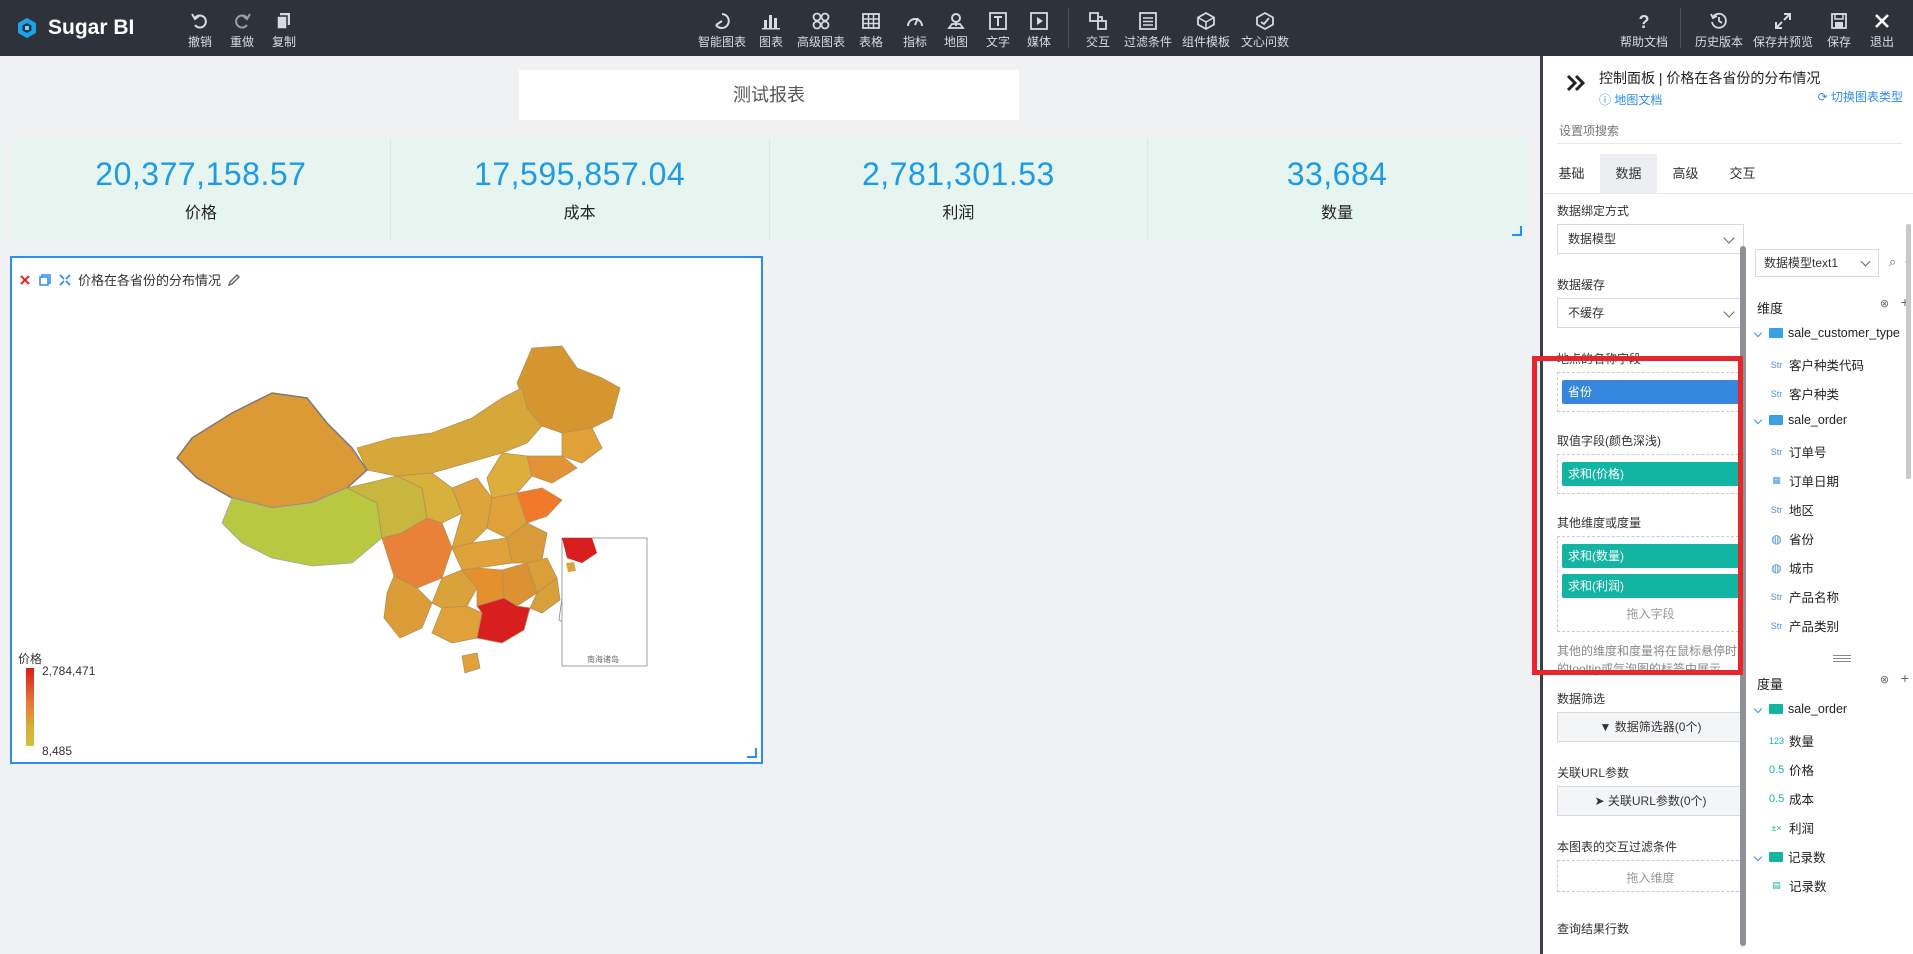  What do you see at coordinates (1630, 99) in the screenshot?
I see `map-doc-link: ⓘ 地图文档` at bounding box center [1630, 99].